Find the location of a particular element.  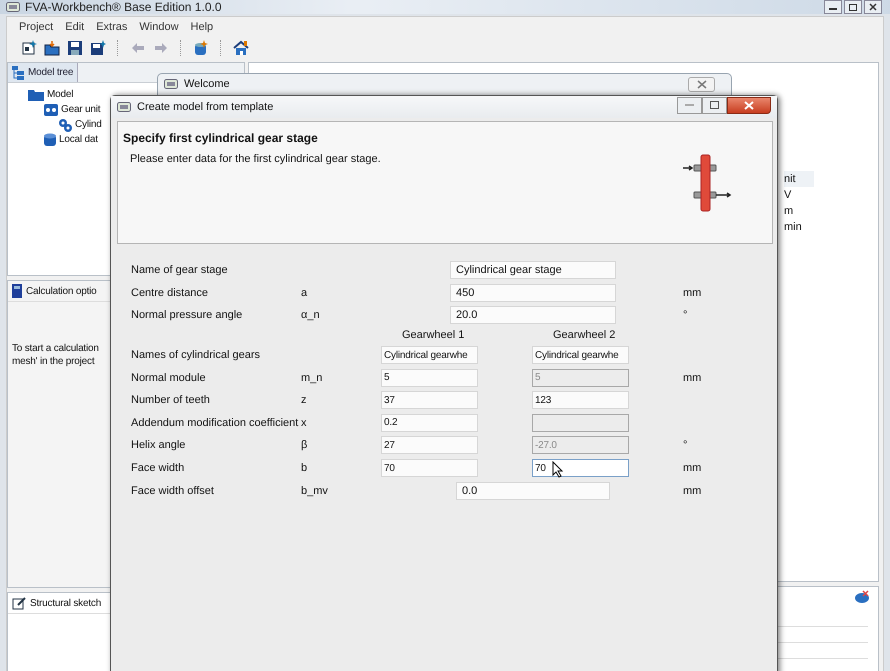

field-label: Normal pressure angle is located at coordinates (187, 315).